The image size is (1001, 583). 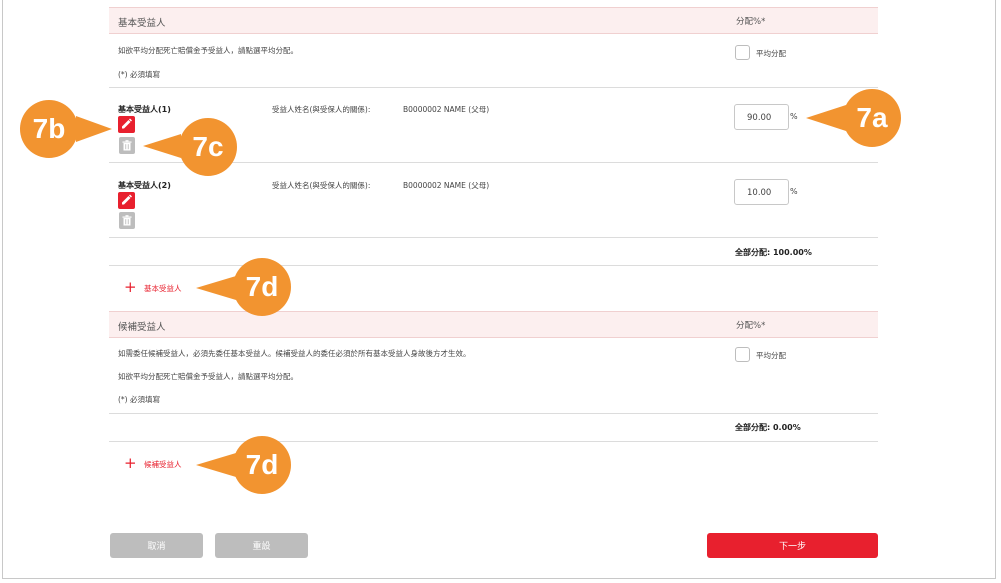 I want to click on basic-required-note: (*) 必須填寫, so click(x=139, y=74).